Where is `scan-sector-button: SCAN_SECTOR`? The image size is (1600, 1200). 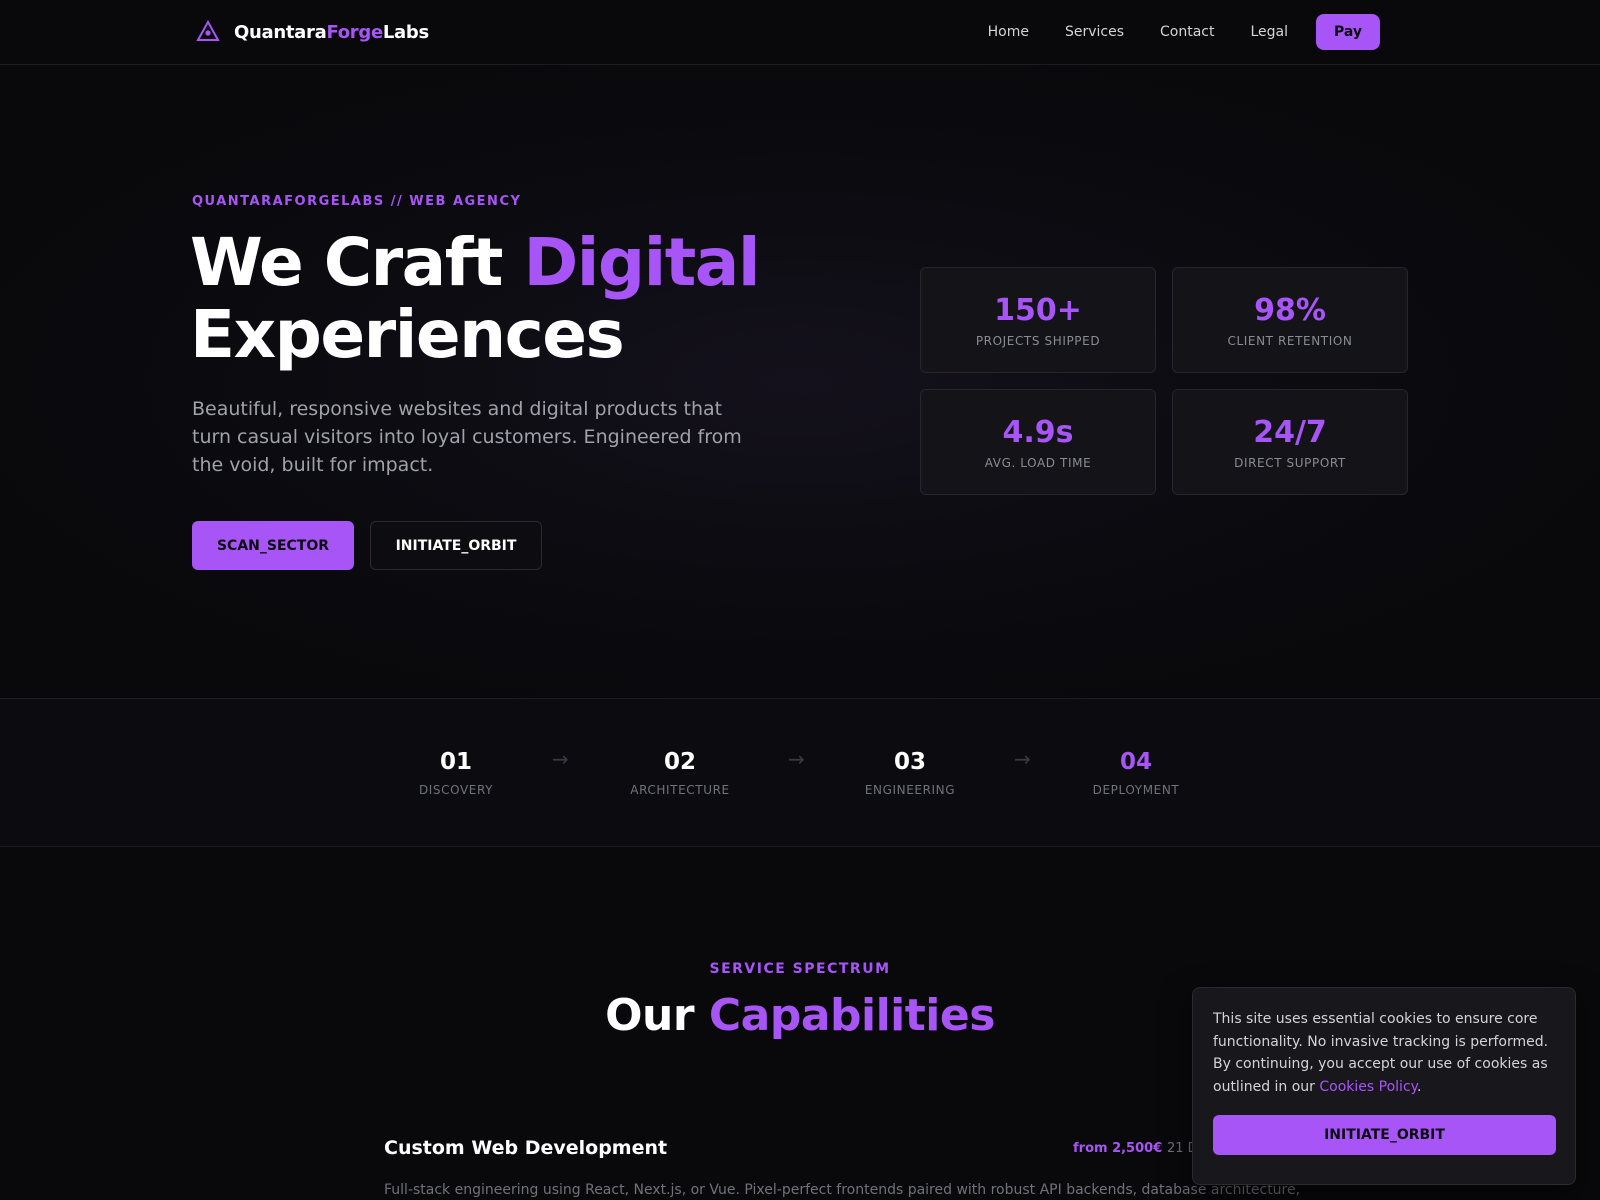
scan-sector-button: SCAN_SECTOR is located at coordinates (273, 545).